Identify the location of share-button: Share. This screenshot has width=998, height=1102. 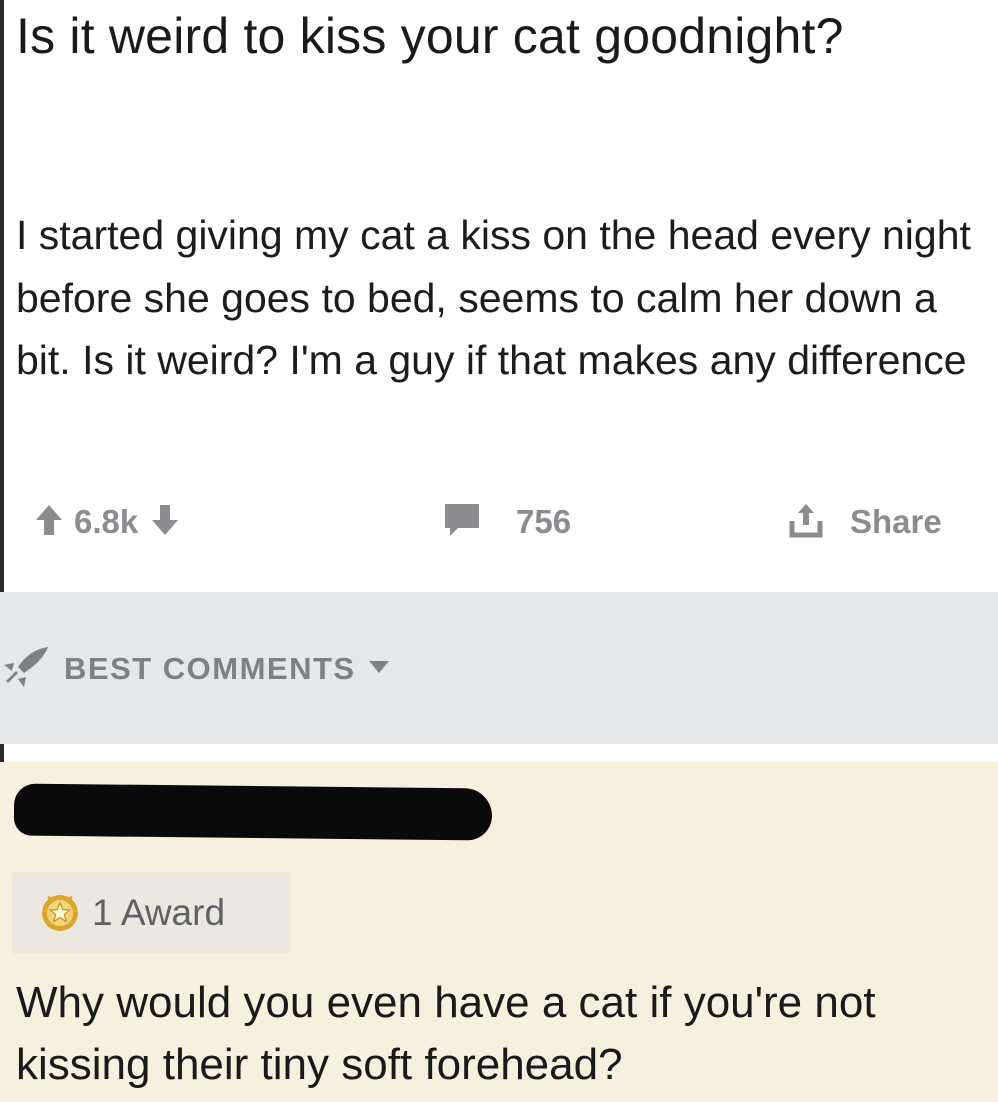
(865, 522).